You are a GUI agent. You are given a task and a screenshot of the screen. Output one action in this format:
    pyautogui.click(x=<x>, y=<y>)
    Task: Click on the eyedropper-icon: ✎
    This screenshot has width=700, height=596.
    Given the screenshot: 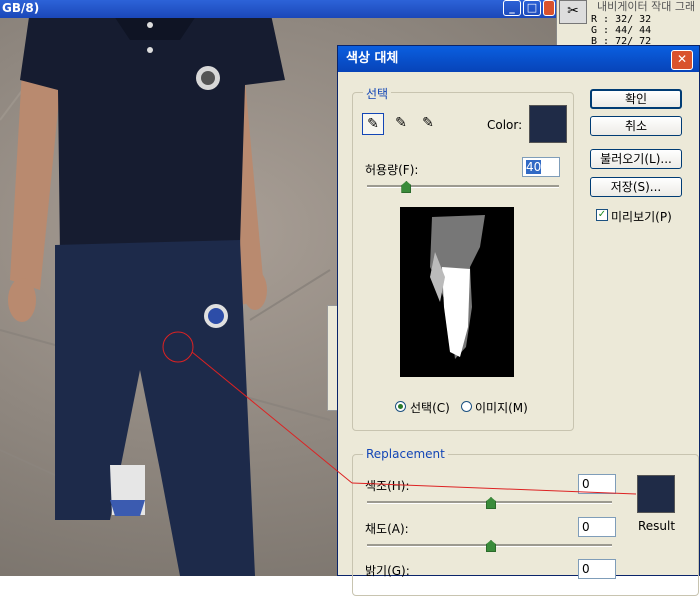 What is the action you would take?
    pyautogui.click(x=373, y=124)
    